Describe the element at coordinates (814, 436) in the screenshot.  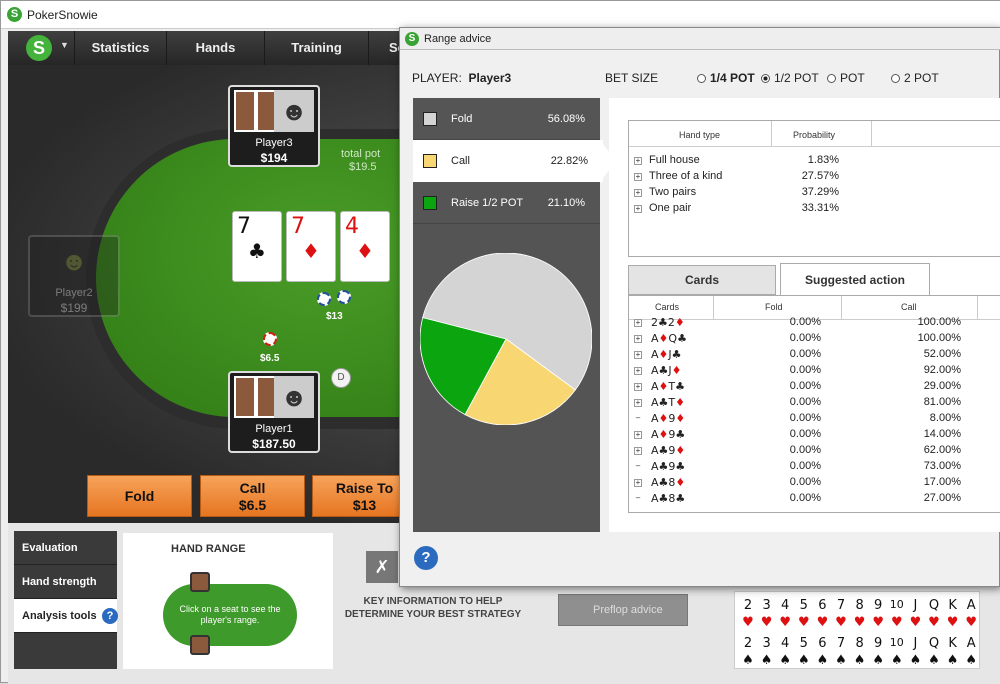
I see `card-row: + A♦9♣ 0.00% 14.00%` at that location.